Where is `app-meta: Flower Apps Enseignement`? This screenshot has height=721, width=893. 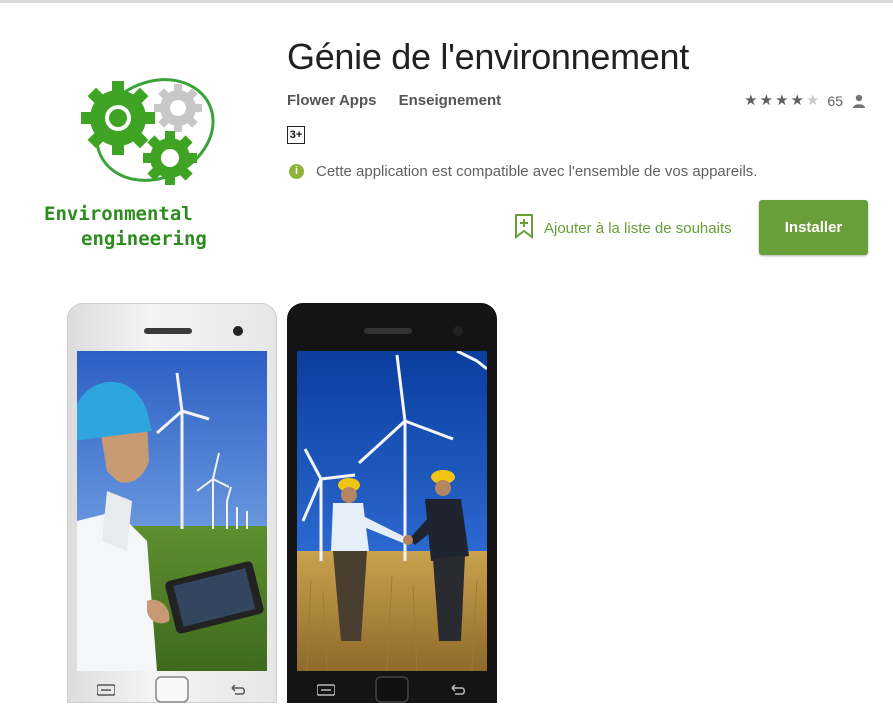
app-meta: Flower Apps Enseignement is located at coordinates (402, 100).